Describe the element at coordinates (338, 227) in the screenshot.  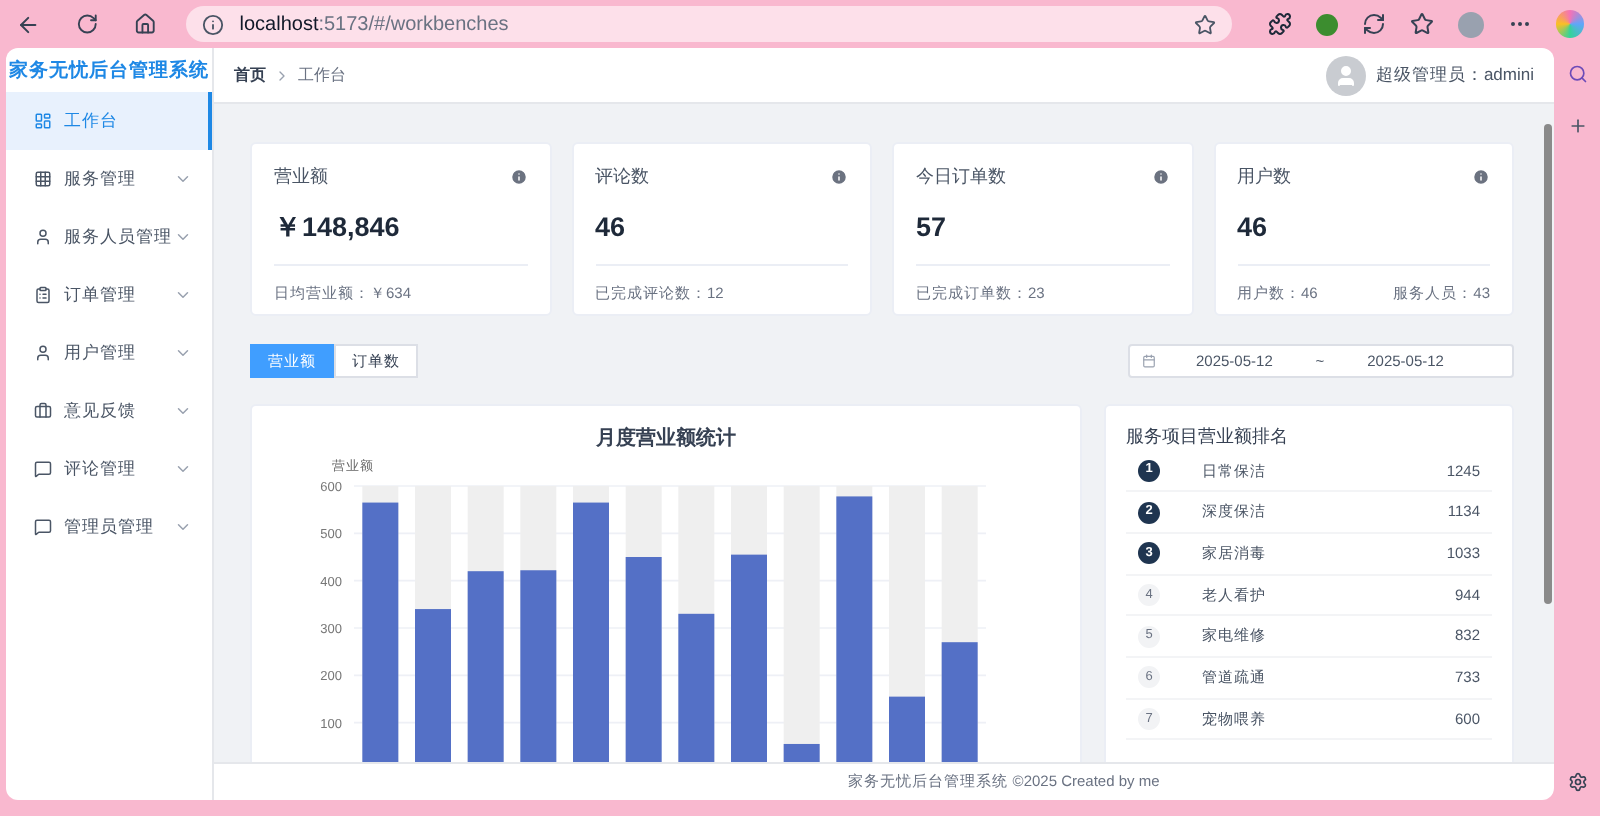
I see `stat-value: ￥148,846` at that location.